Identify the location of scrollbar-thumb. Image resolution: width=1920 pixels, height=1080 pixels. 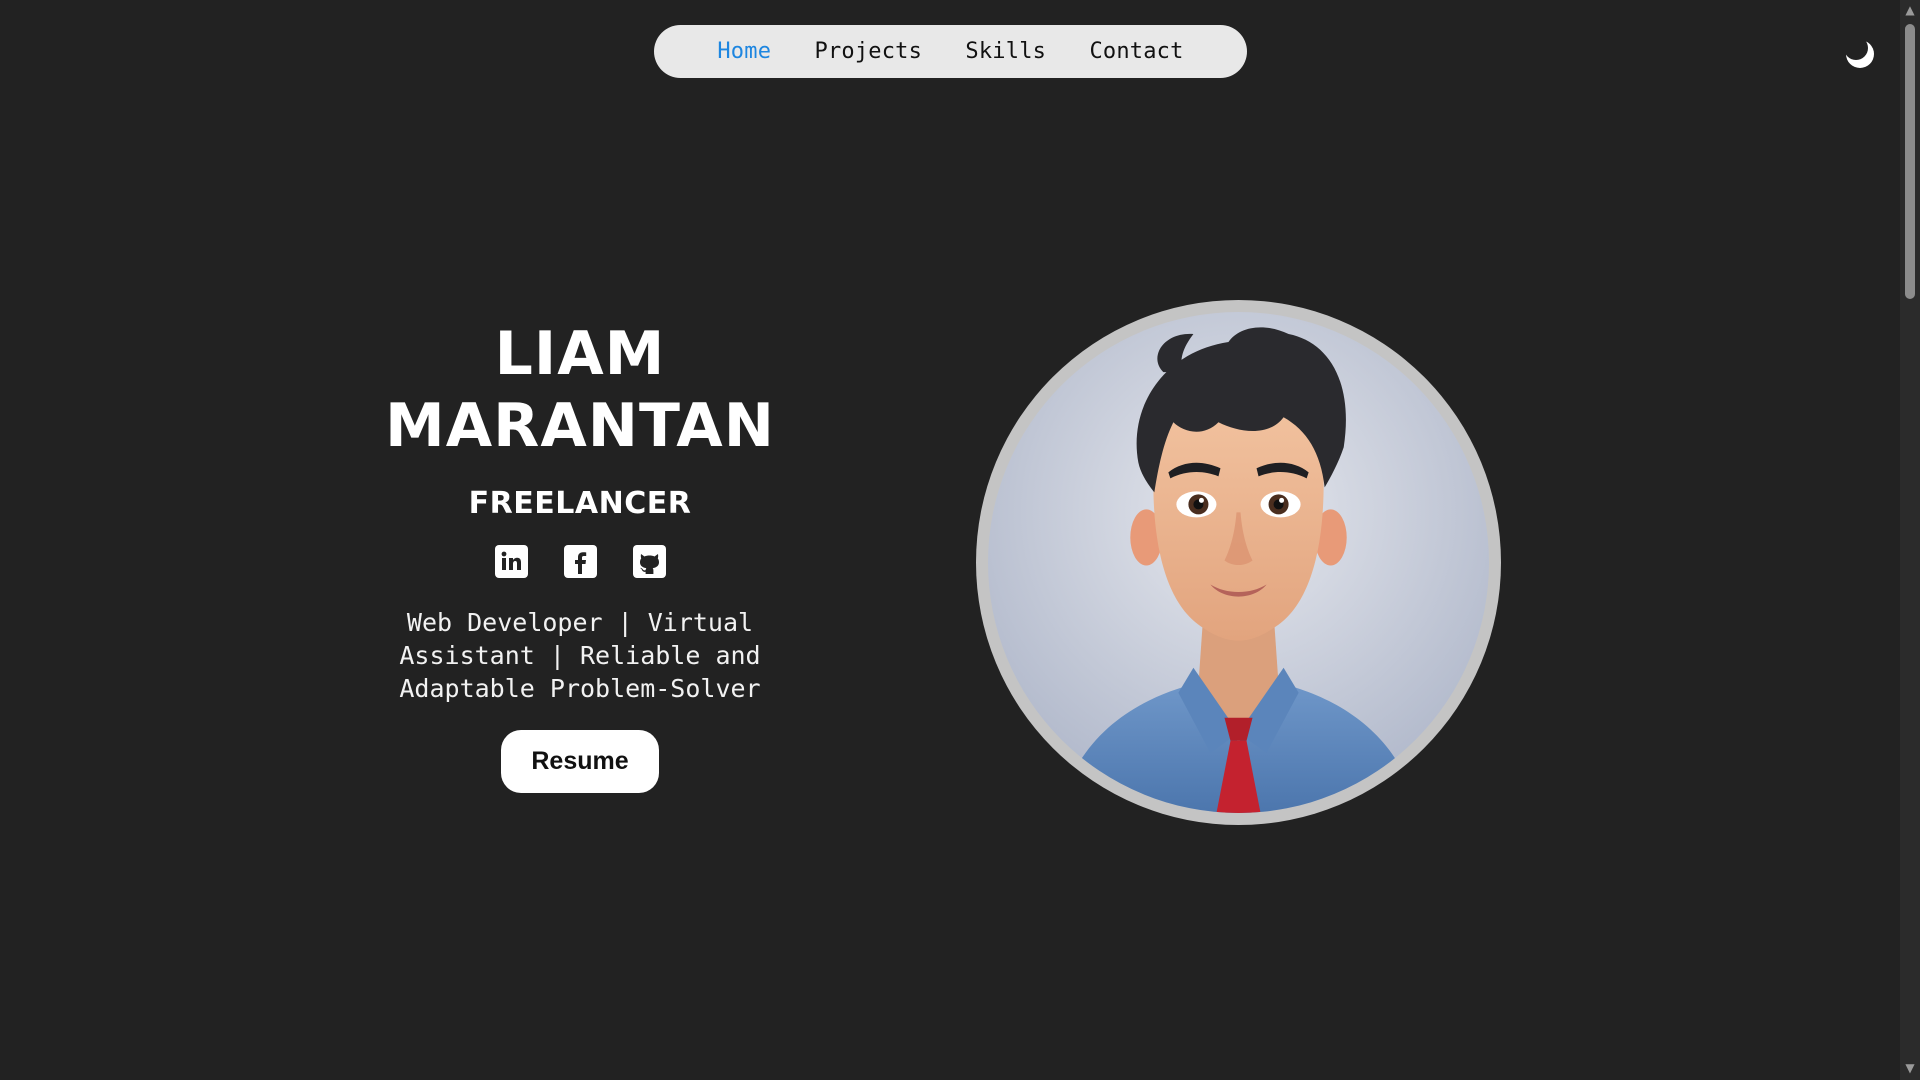
(1910, 161).